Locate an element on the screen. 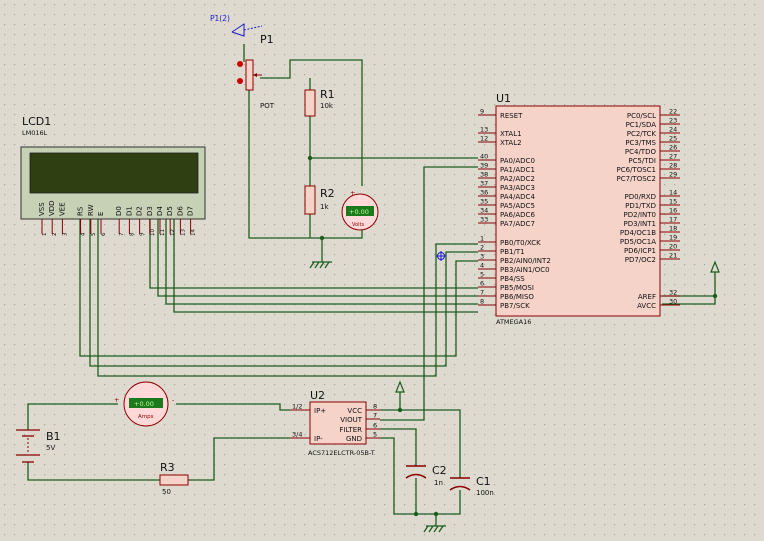  mcu-pin-name: PB5/MOSI is located at coordinates (517, 288).